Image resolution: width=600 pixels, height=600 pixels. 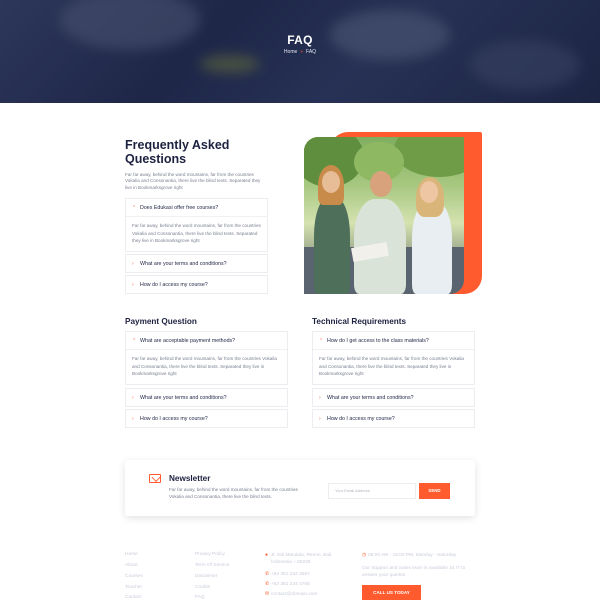 What do you see at coordinates (434, 491) in the screenshot?
I see `newsletter-send-button: SEND` at bounding box center [434, 491].